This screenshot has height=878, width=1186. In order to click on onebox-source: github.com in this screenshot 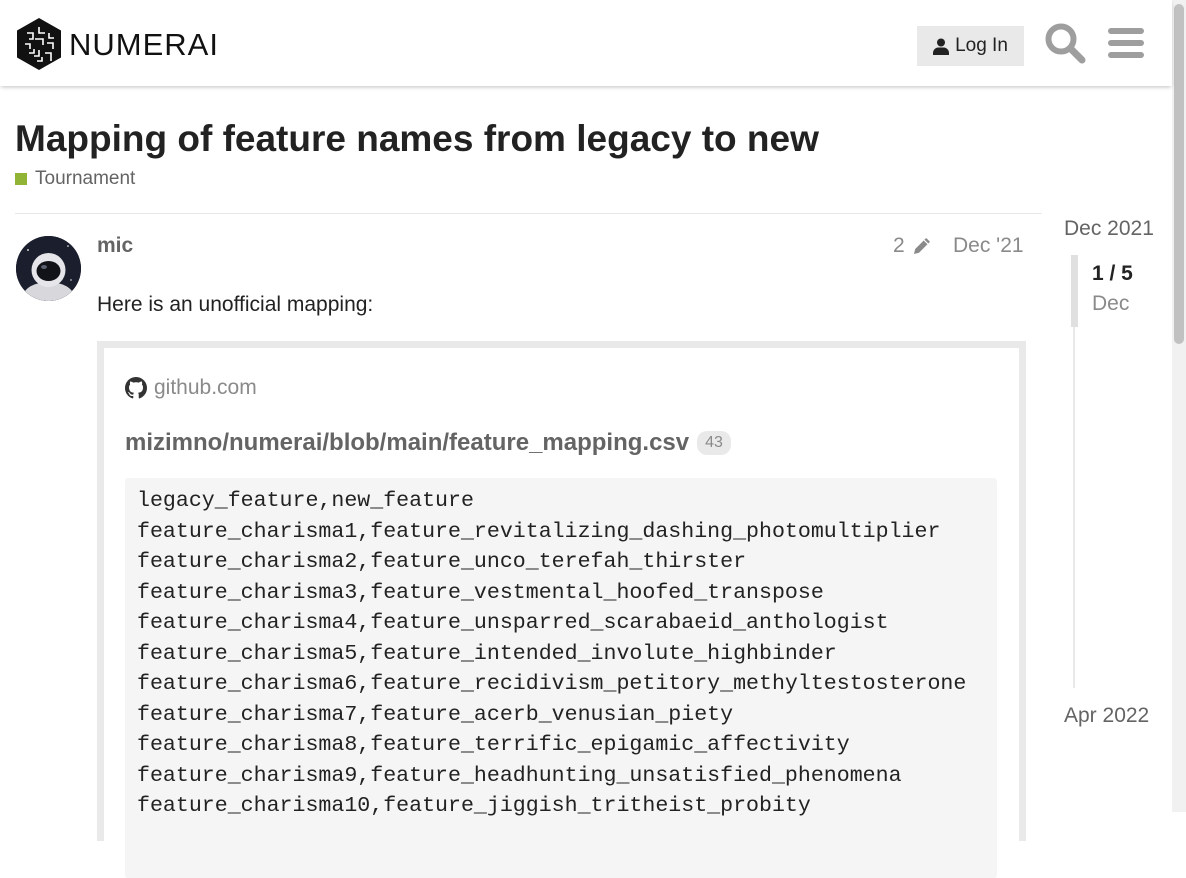, I will do `click(191, 388)`.